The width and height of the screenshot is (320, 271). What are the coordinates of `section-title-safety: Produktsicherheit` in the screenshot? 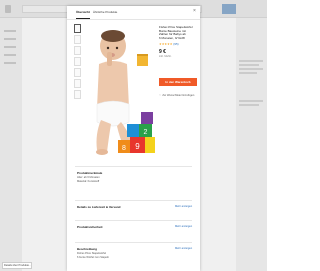 It's located at (90, 227).